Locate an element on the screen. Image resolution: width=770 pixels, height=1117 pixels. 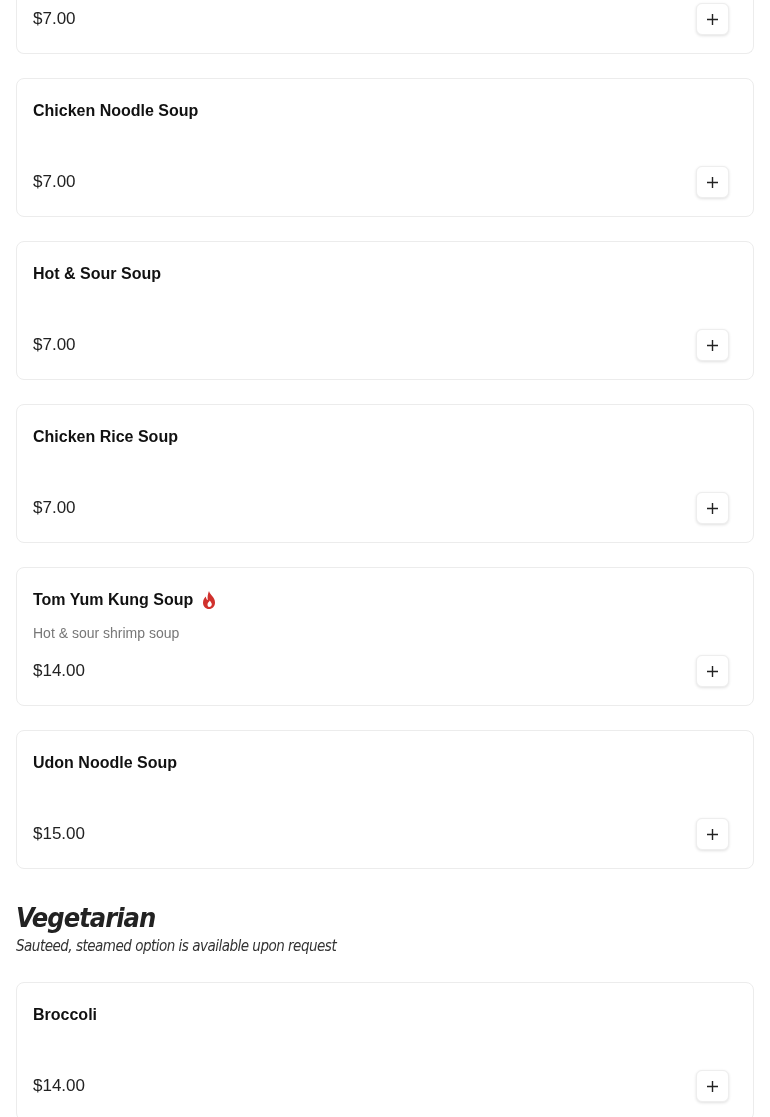
dish-description: Hot & sour shrimp soup is located at coordinates (106, 633).